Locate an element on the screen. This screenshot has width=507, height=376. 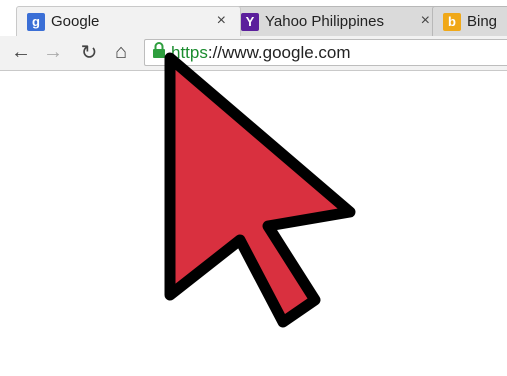
tab-strip: g Google × Y Yahoo Philippines × b Bing is located at coordinates (253, 18).